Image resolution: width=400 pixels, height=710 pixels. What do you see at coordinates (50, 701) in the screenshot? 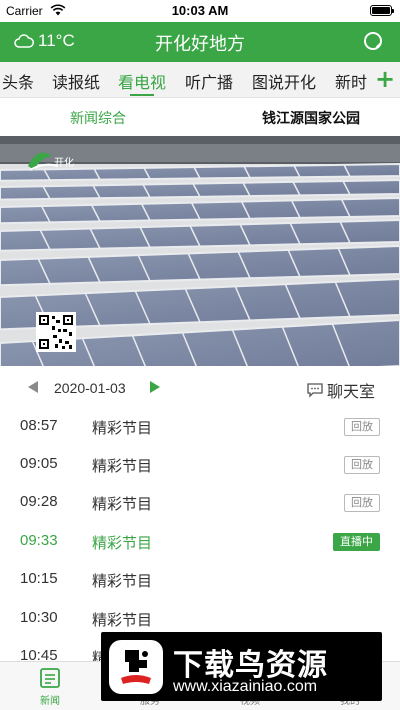
I see `bottom-tab-label: 新闻` at bounding box center [50, 701].